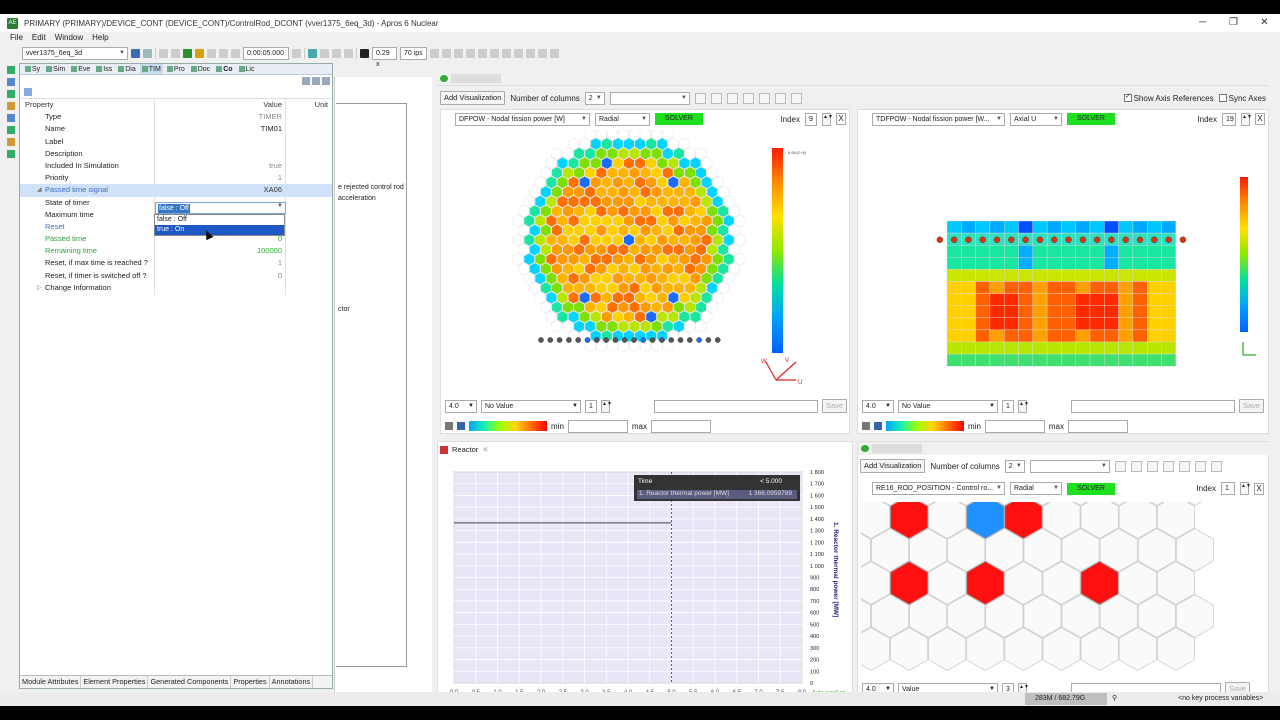 The width and height of the screenshot is (1280, 720). What do you see at coordinates (187, 53) in the screenshot?
I see `play-icon` at bounding box center [187, 53].